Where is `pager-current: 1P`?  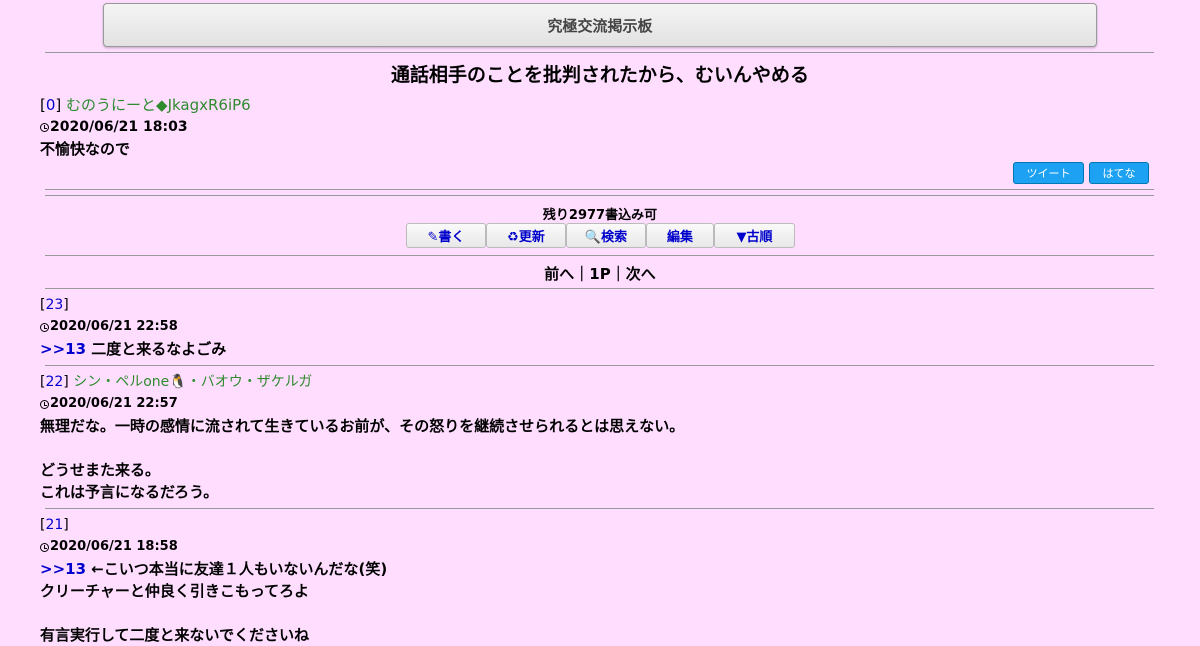
pager-current: 1P is located at coordinates (599, 274).